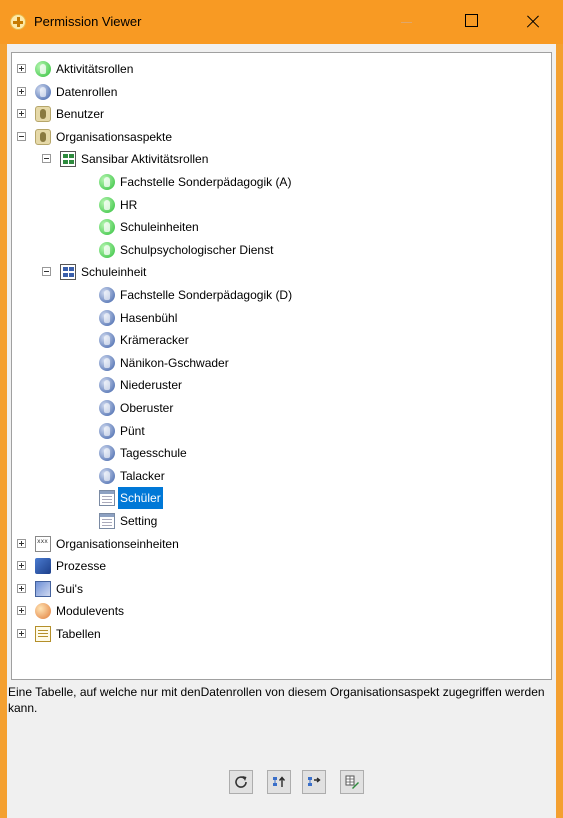 The width and height of the screenshot is (563, 818). Describe the element at coordinates (153, 453) in the screenshot. I see `tree-node-label: Tagesschule` at that location.